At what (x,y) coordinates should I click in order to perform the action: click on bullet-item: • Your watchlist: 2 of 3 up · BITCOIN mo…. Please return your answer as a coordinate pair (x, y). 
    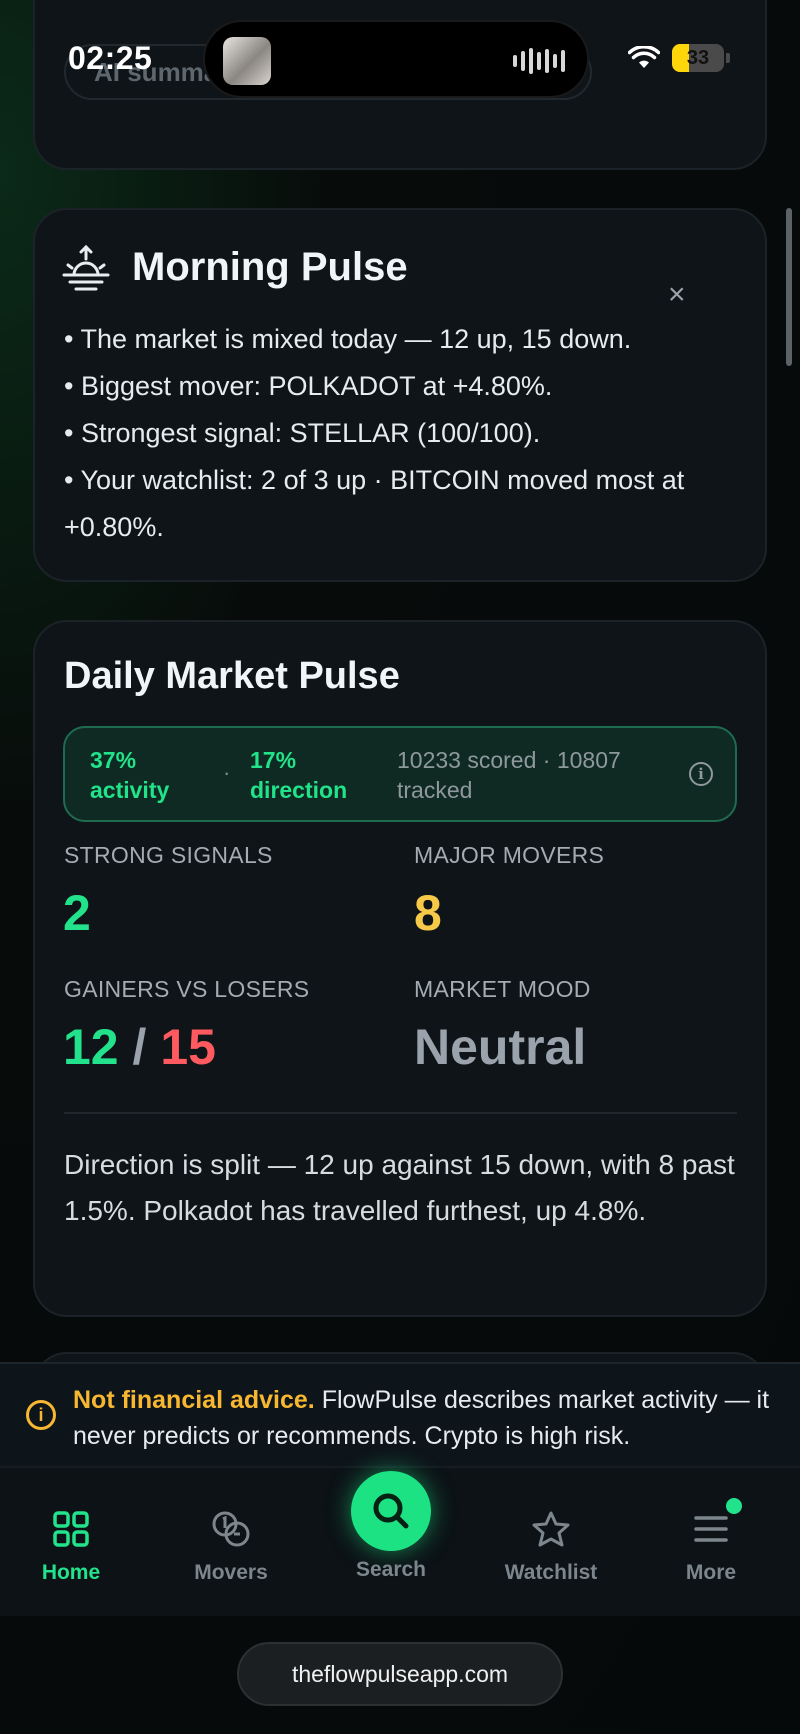
    Looking at the image, I should click on (374, 503).